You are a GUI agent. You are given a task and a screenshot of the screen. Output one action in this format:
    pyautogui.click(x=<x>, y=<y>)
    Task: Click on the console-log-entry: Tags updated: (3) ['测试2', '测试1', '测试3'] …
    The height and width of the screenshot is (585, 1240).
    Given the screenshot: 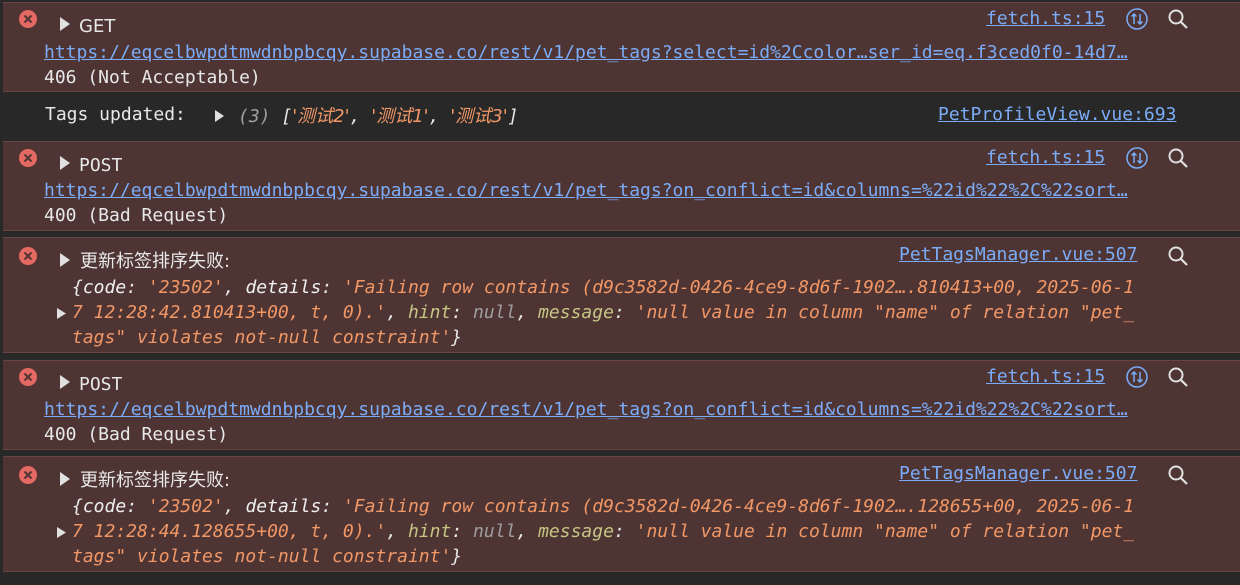 What is the action you would take?
    pyautogui.click(x=620, y=116)
    